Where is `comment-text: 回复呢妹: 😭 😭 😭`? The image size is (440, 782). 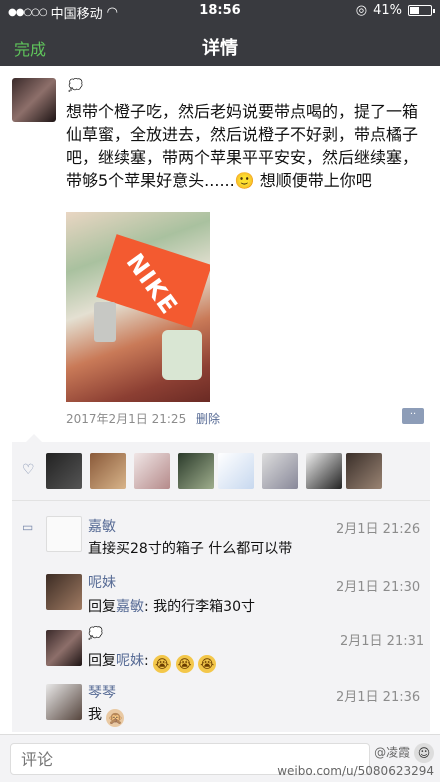 comment-text: 回复呢妹: 😭 😭 😭 is located at coordinates (152, 661).